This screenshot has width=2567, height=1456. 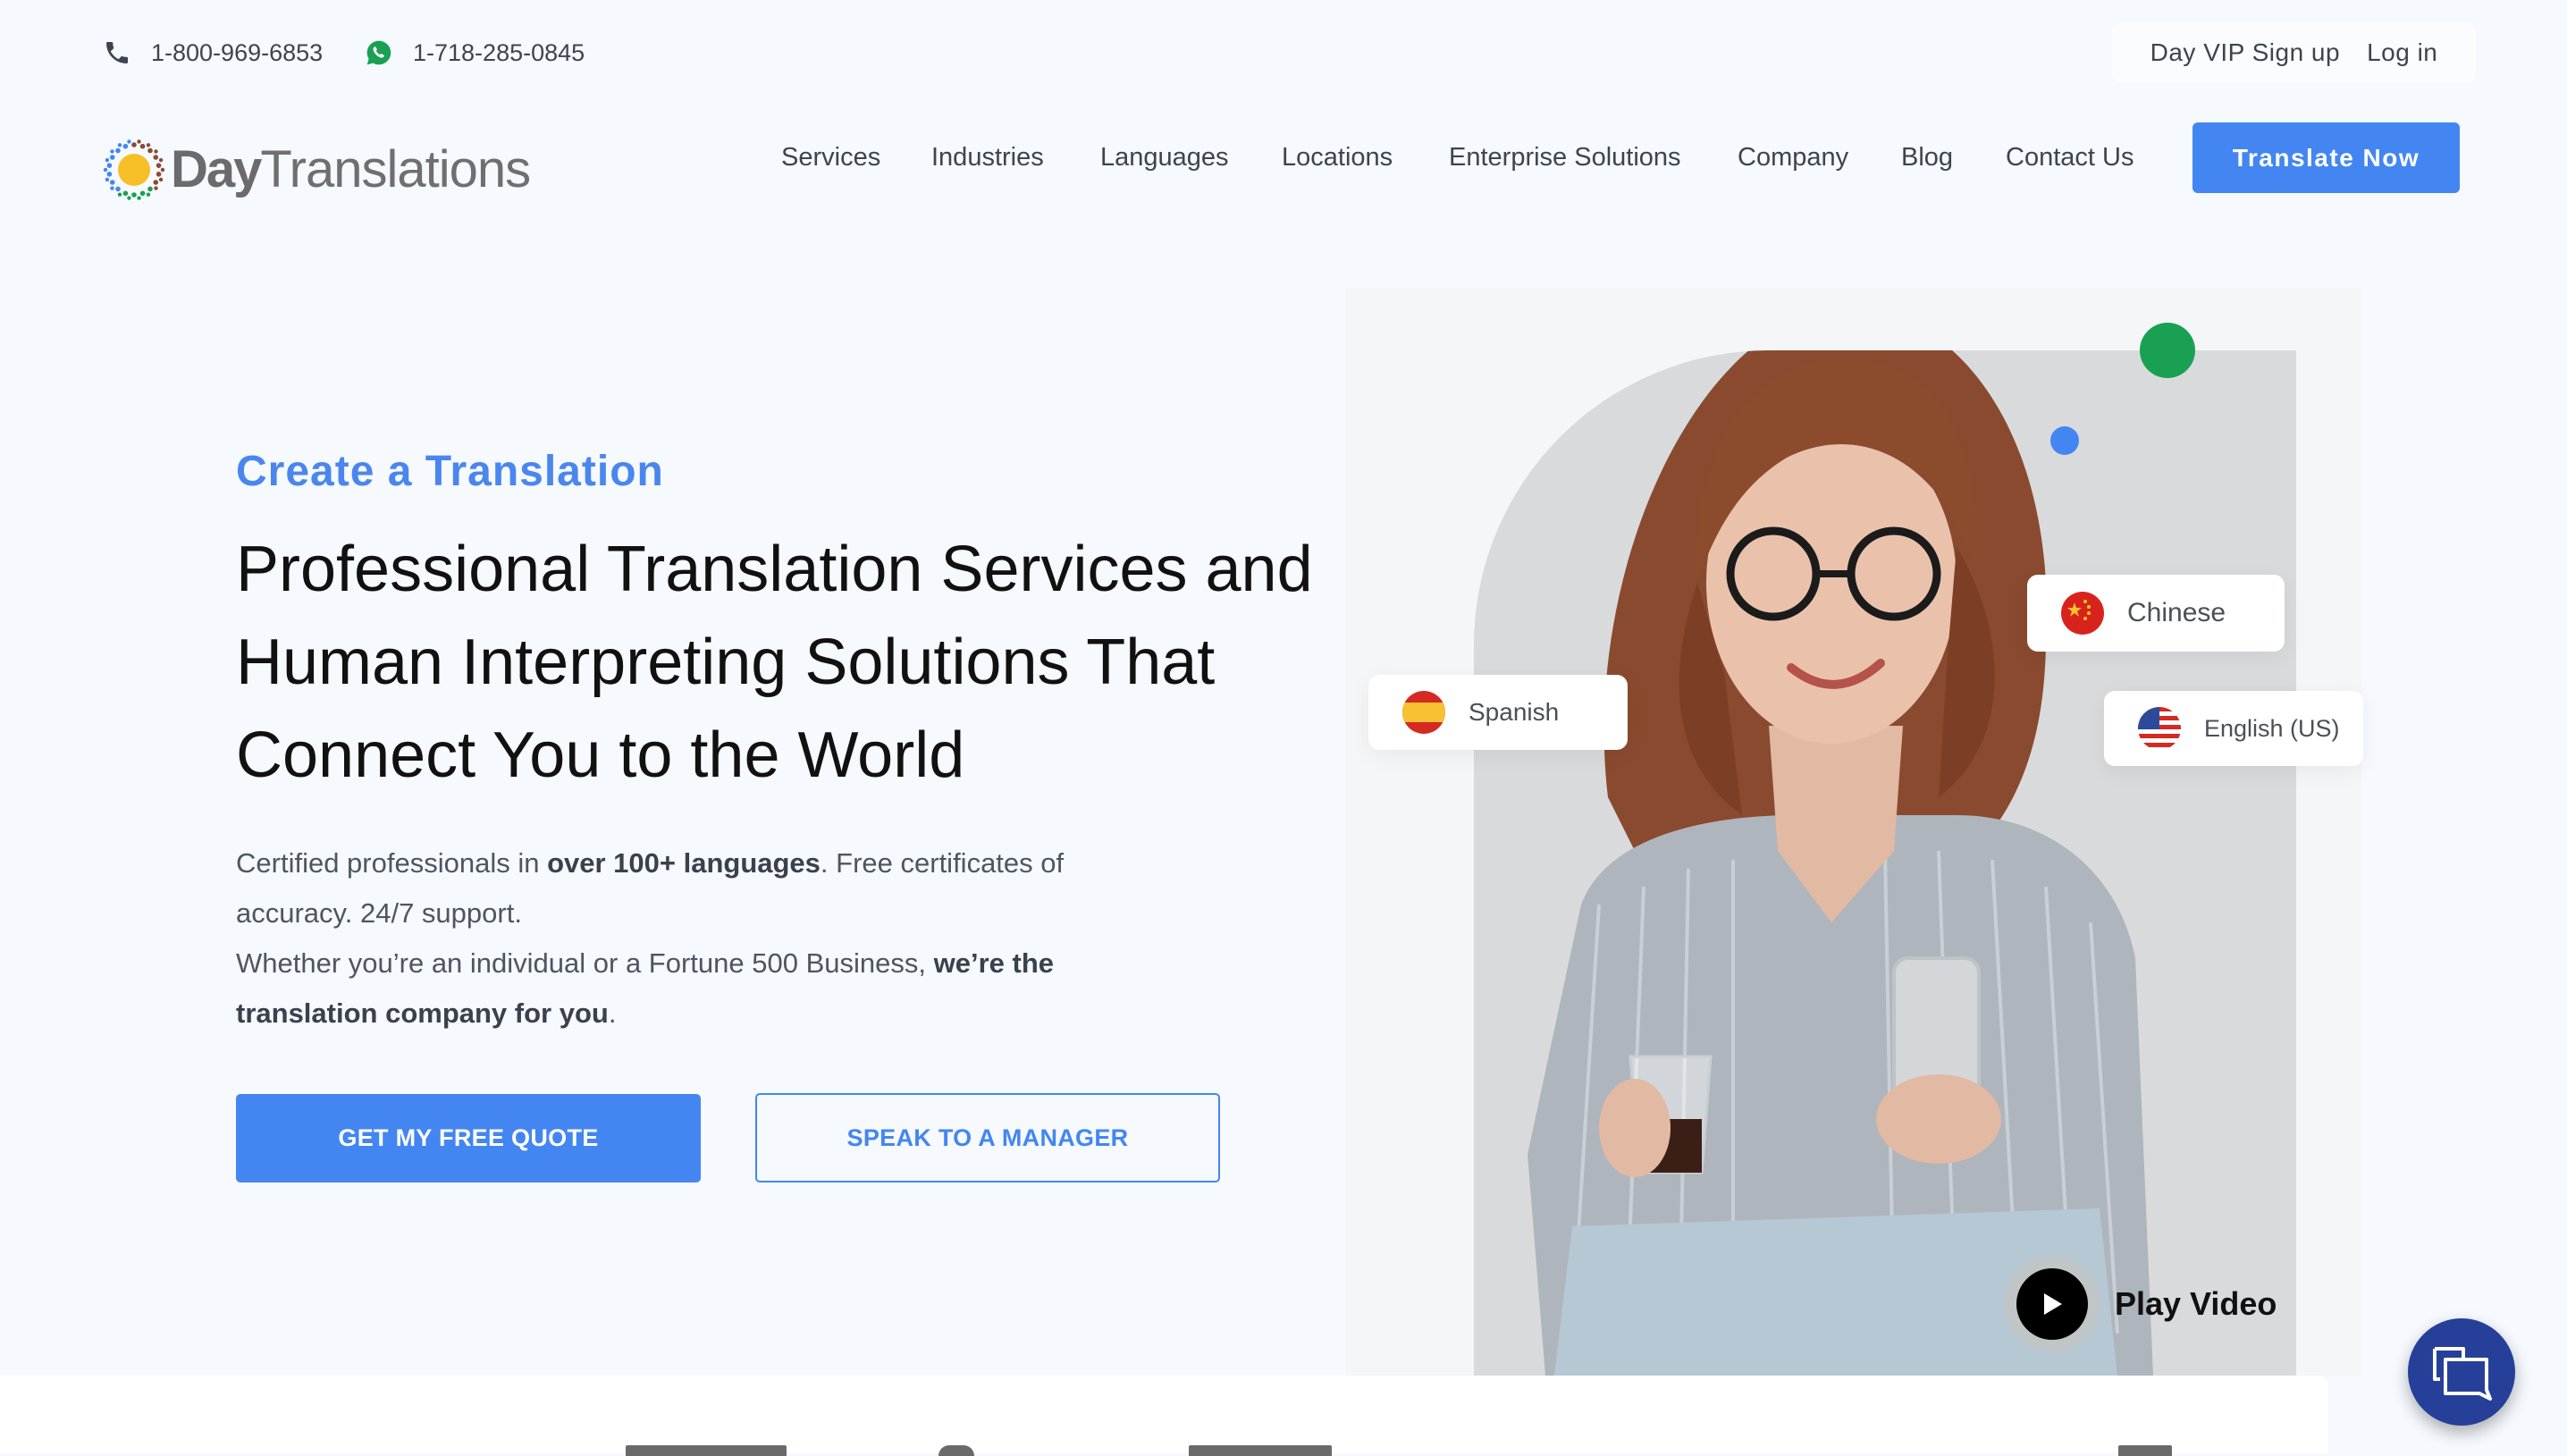 What do you see at coordinates (134, 170) in the screenshot?
I see `sun-logo-icon` at bounding box center [134, 170].